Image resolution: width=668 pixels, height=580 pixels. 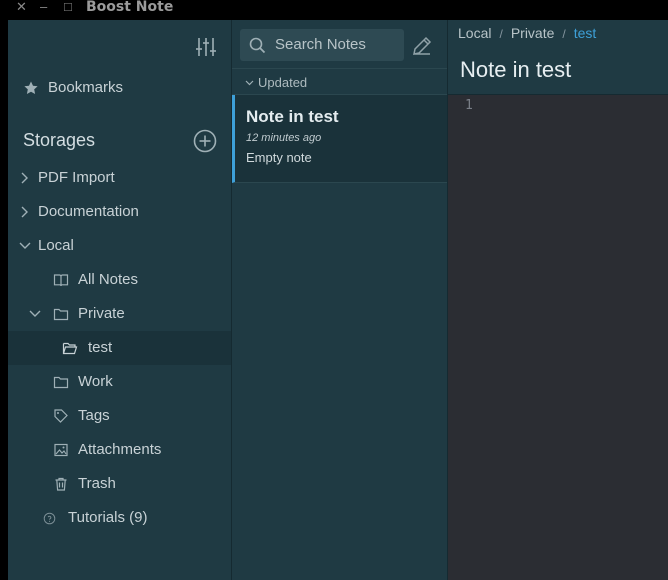 What do you see at coordinates (94, 415) in the screenshot?
I see `sidebar-item-label: Tags` at bounding box center [94, 415].